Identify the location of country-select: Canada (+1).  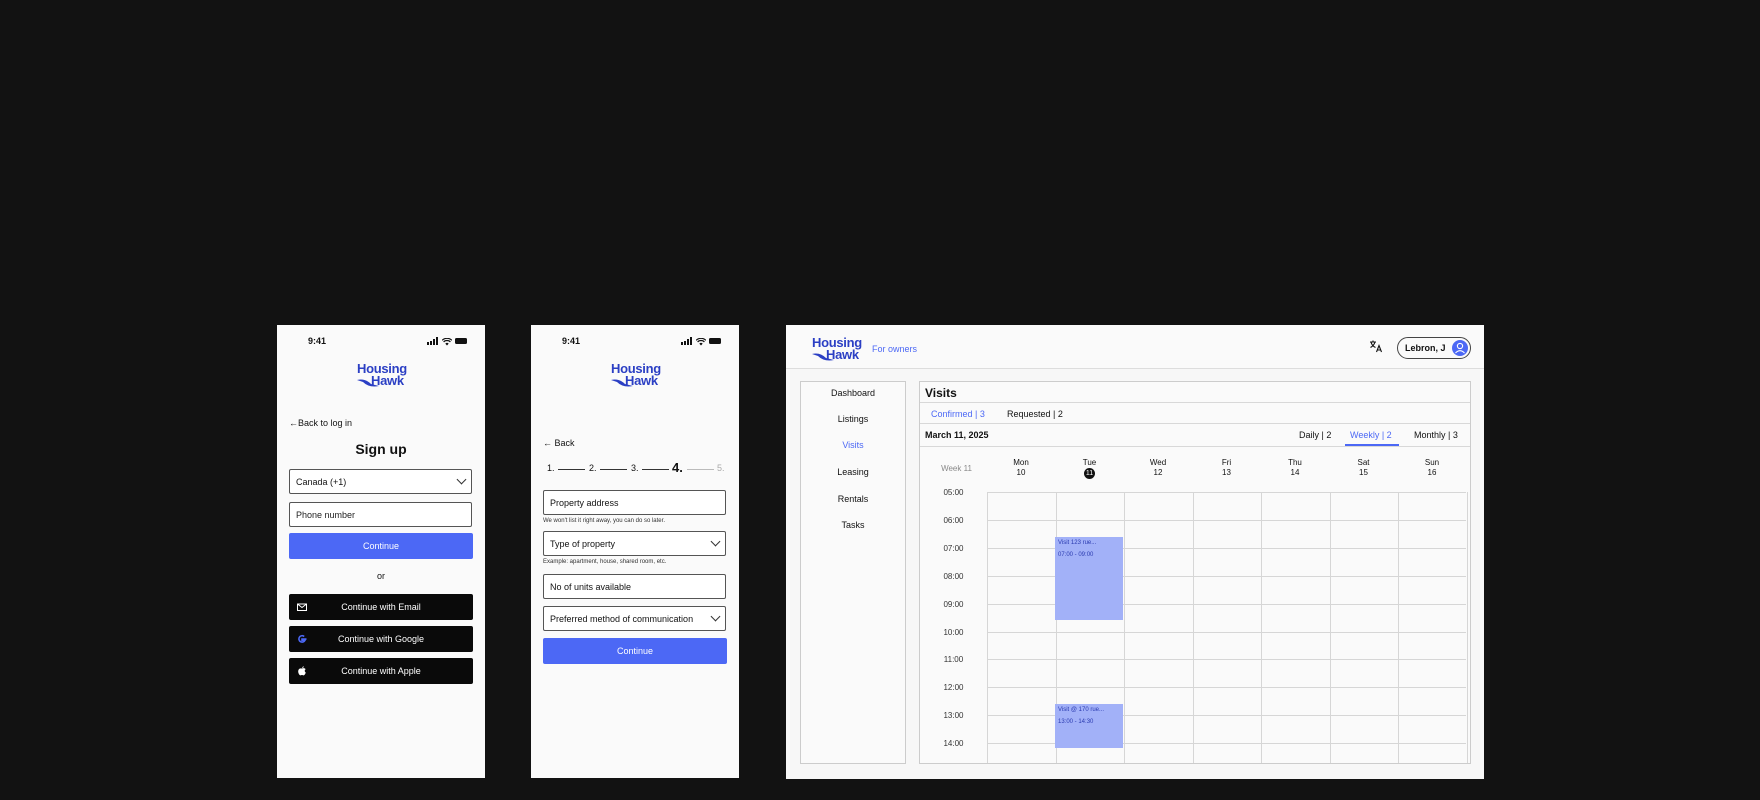
(380, 481).